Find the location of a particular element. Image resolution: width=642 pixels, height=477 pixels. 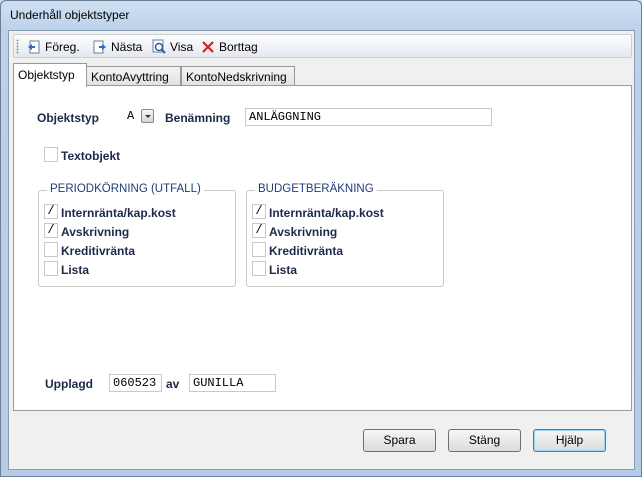

help-button: Hjälp is located at coordinates (569, 440).